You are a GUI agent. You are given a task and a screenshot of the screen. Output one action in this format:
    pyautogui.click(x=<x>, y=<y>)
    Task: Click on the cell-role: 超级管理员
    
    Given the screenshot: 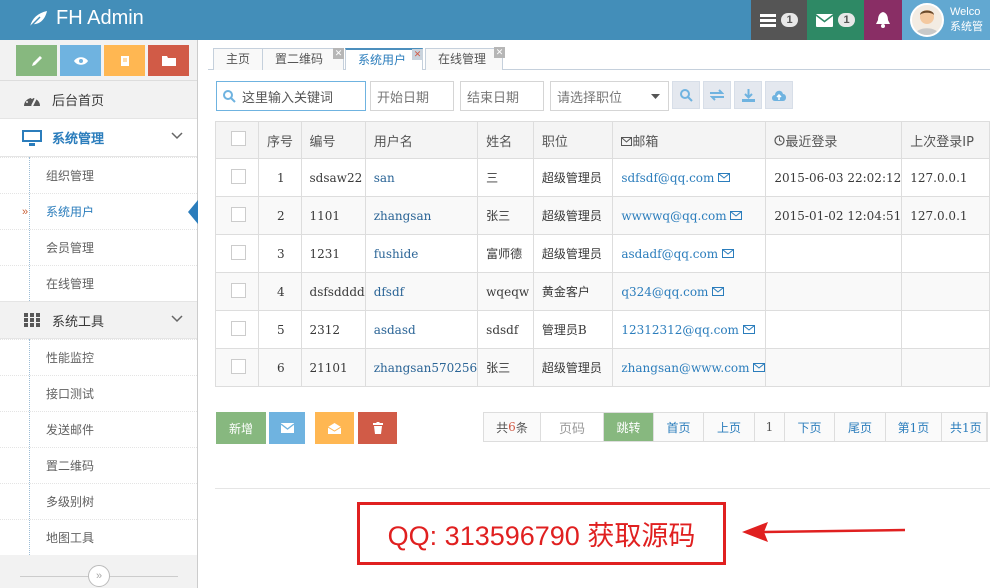 What is the action you would take?
    pyautogui.click(x=573, y=177)
    